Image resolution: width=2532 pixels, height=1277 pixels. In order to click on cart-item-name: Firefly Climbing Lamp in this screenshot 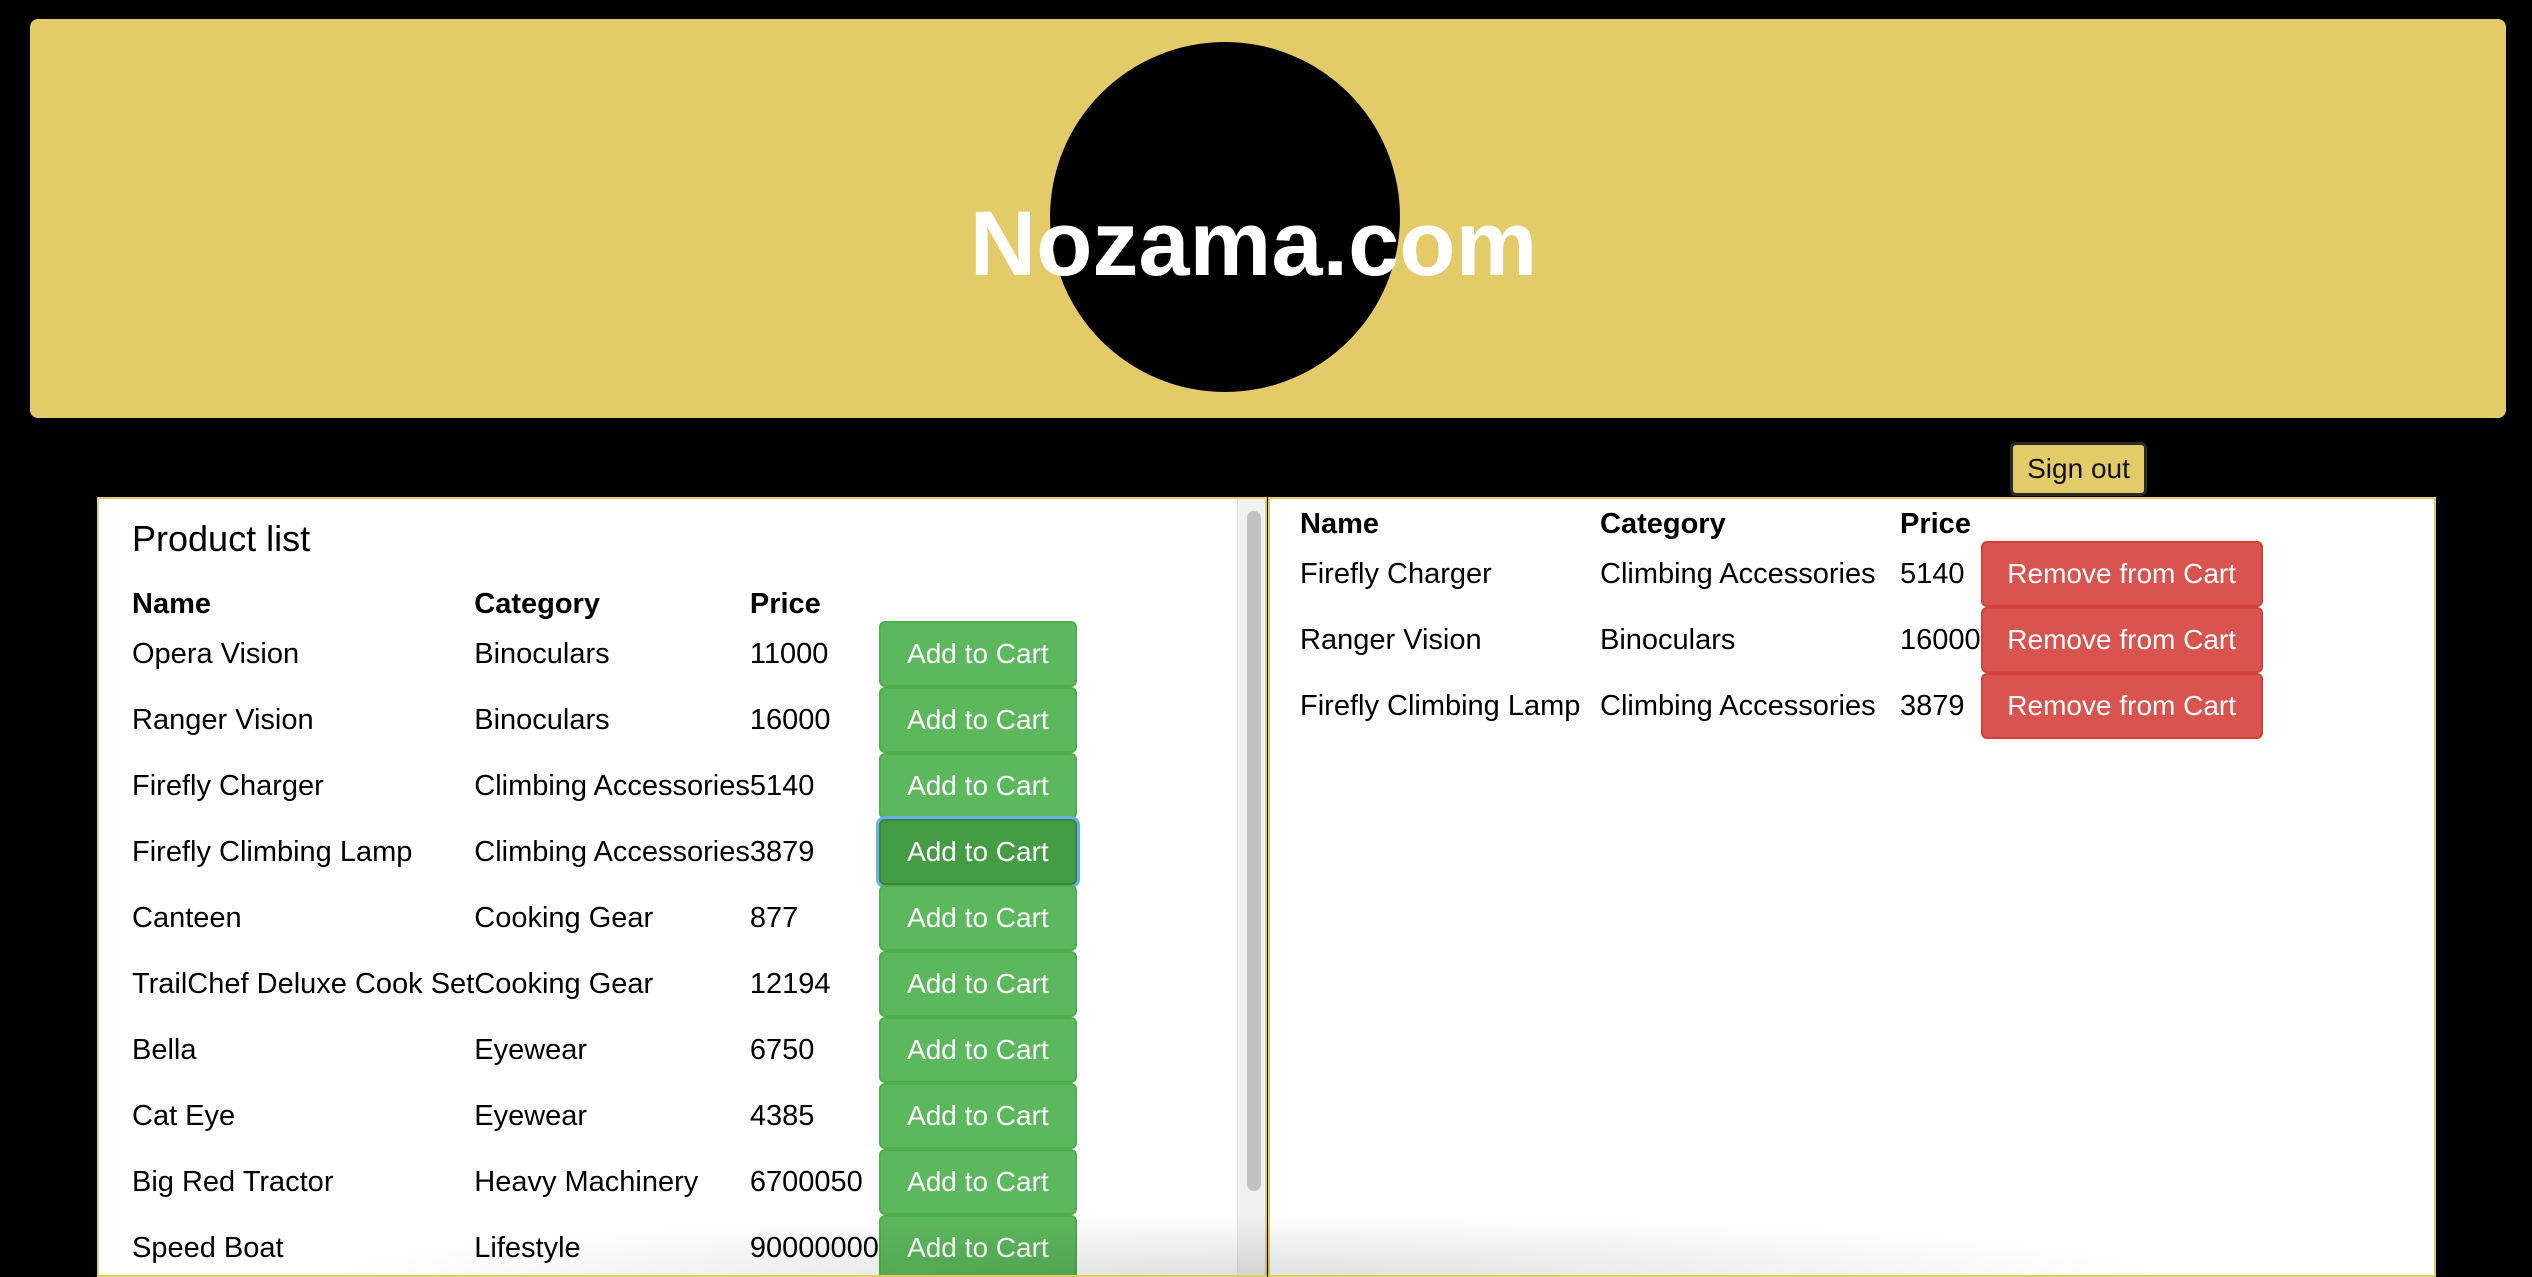, I will do `click(1440, 705)`.